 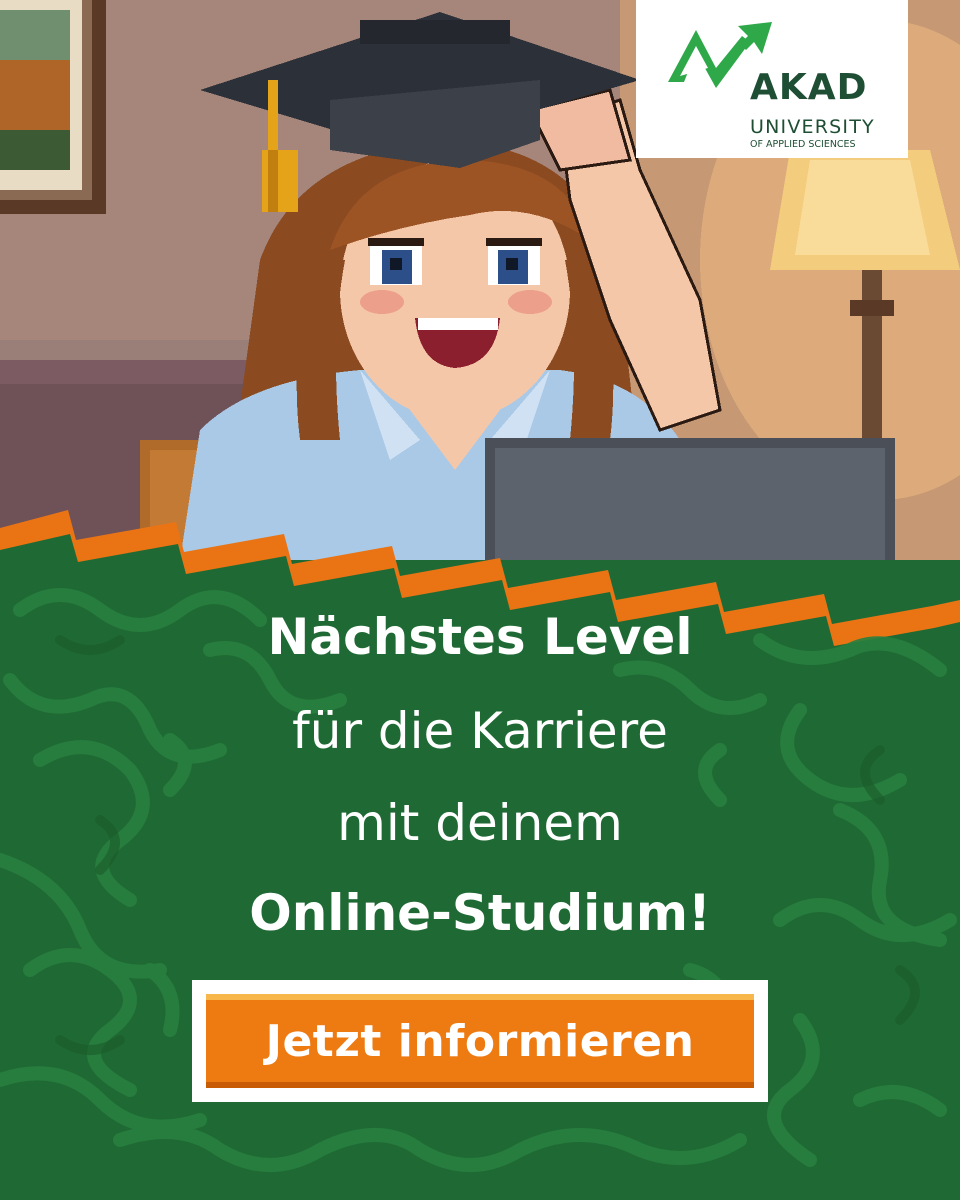 I want to click on cta-button-face: Jetzt informieren, so click(x=480, y=1041).